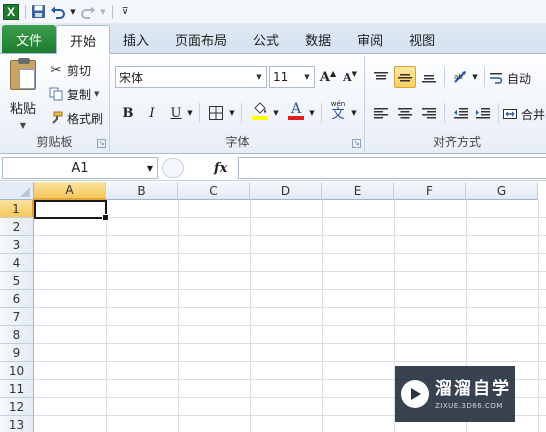 The height and width of the screenshot is (432, 546). What do you see at coordinates (176, 113) in the screenshot?
I see `underline-button: U` at bounding box center [176, 113].